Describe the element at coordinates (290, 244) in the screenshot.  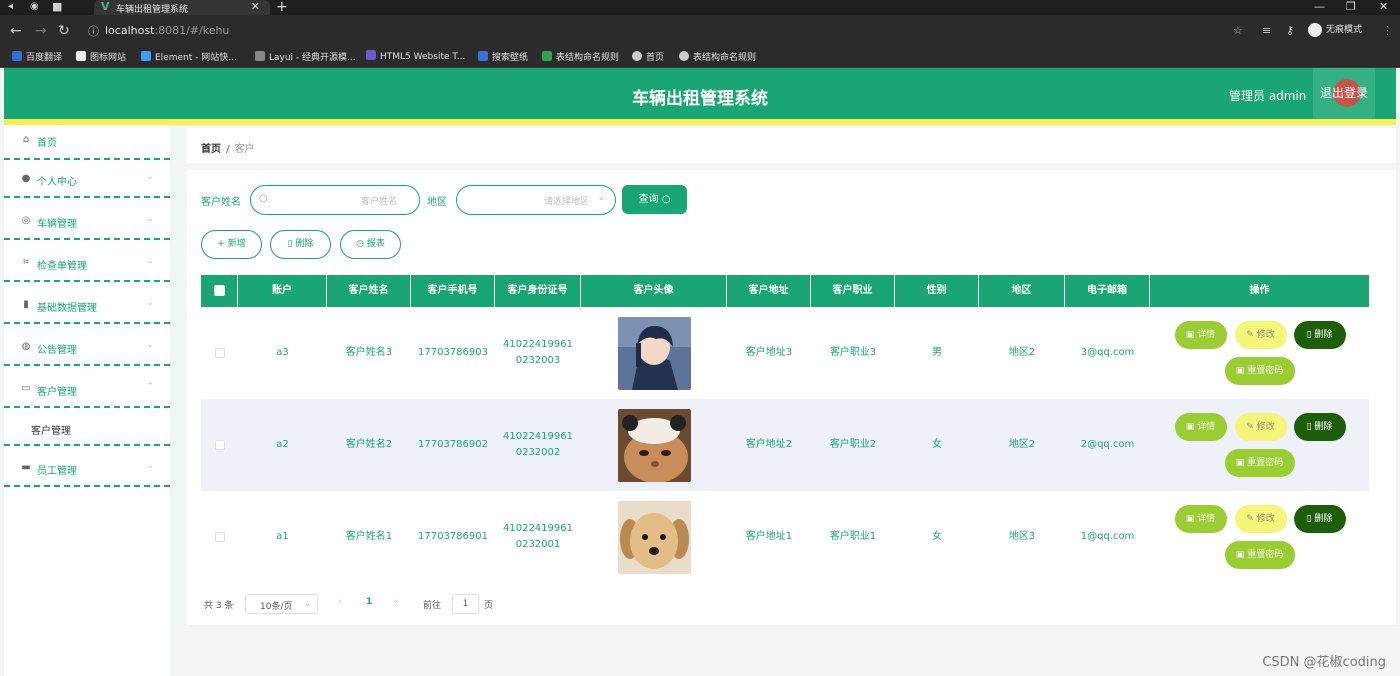
I see `trash-icon: ▯` at that location.